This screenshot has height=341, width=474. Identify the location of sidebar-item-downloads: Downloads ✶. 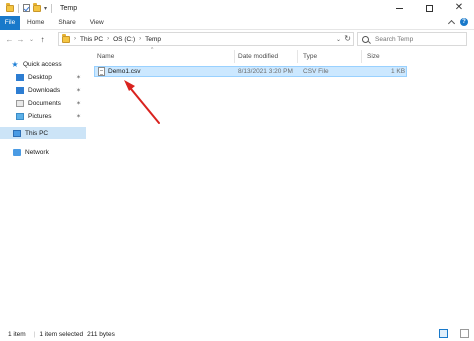
(51, 90).